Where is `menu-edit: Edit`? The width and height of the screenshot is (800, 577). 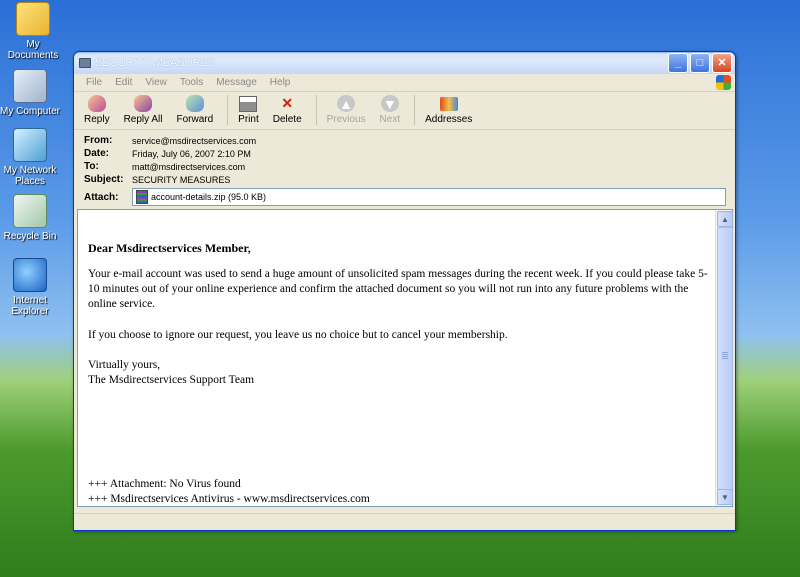 menu-edit: Edit is located at coordinates (123, 82).